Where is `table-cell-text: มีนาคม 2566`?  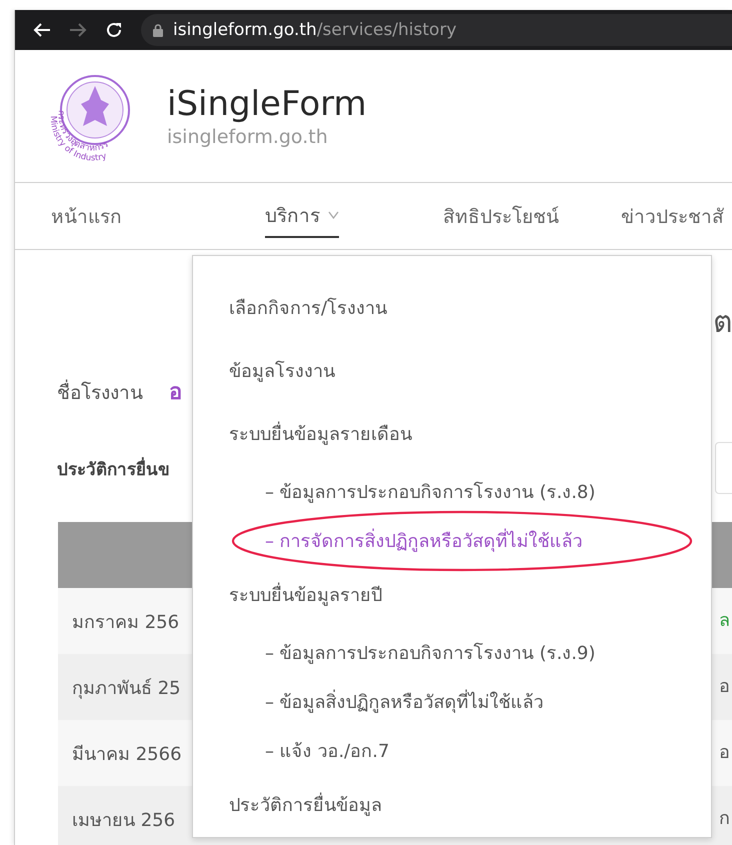 table-cell-text: มีนาคม 2566 is located at coordinates (127, 754).